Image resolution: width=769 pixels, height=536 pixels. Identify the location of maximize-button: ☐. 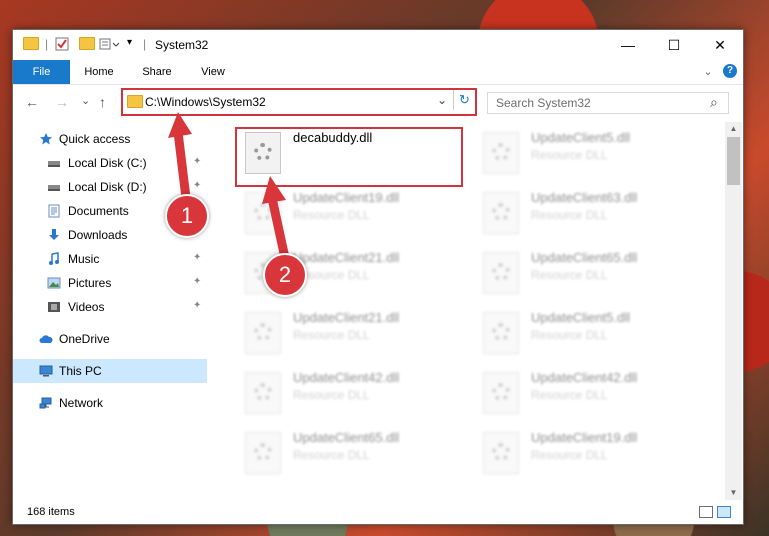
(674, 45).